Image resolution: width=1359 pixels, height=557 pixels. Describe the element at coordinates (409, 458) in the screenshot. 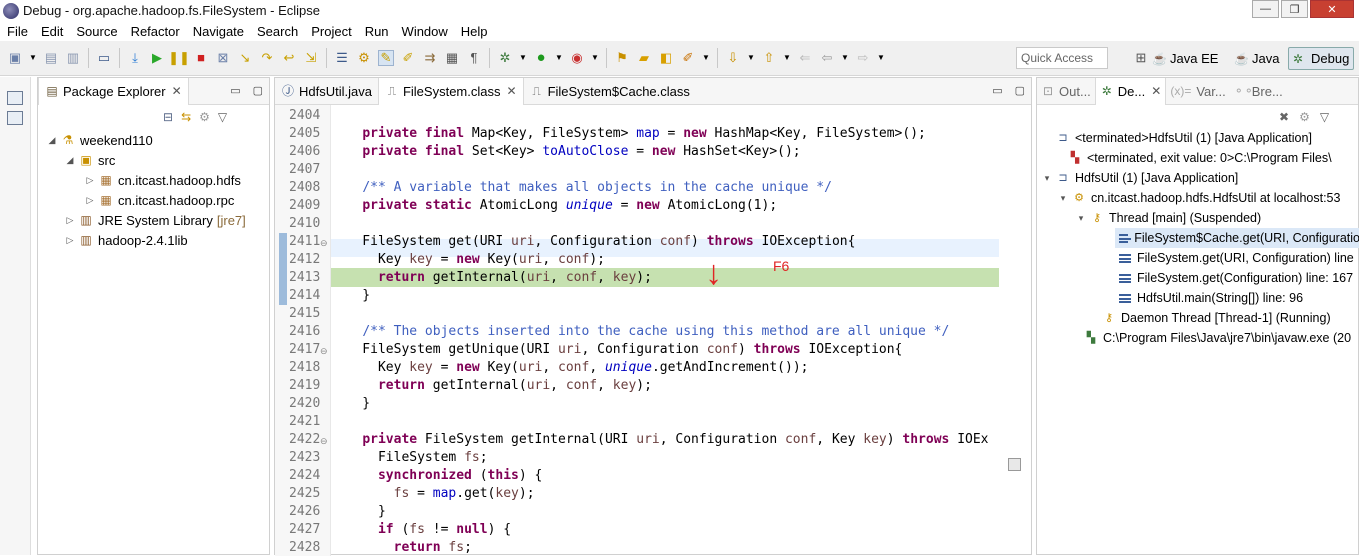

I see `code-line: FileSystem fs;` at that location.